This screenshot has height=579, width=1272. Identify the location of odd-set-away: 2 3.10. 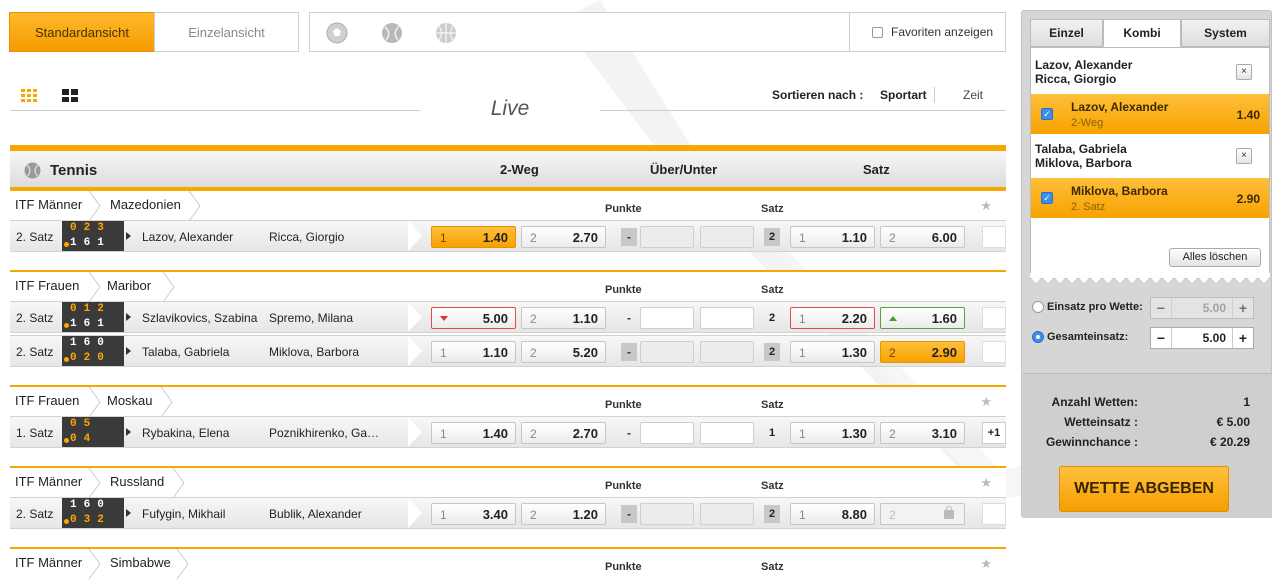
(922, 433).